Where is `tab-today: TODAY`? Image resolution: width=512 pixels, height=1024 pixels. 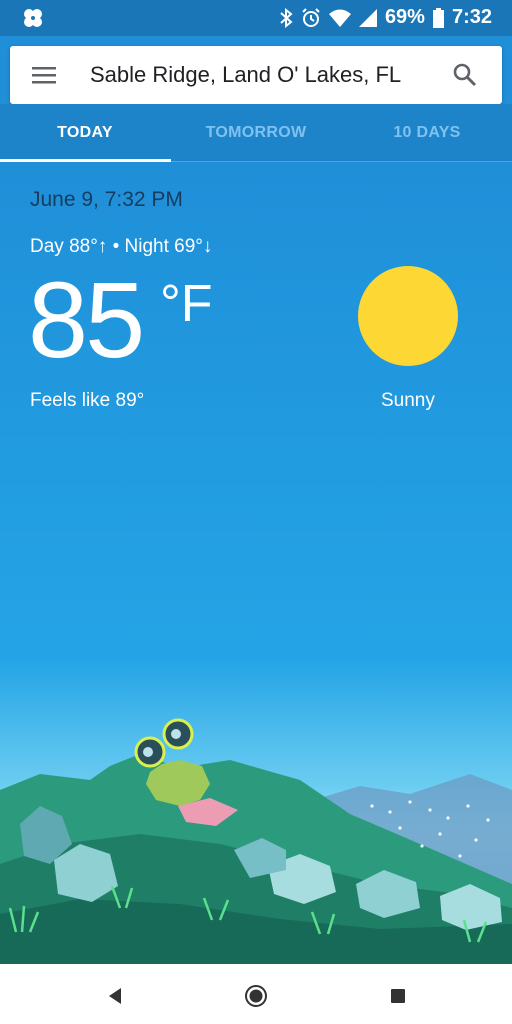
tab-today: TODAY is located at coordinates (85, 133).